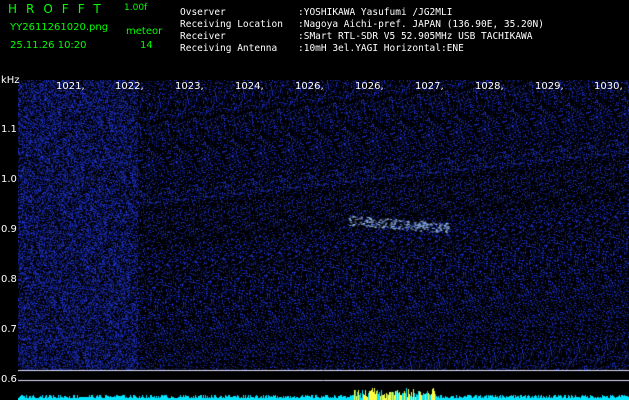 The image size is (629, 400). What do you see at coordinates (489, 86) in the screenshot?
I see `freq-label: 1028,` at bounding box center [489, 86].